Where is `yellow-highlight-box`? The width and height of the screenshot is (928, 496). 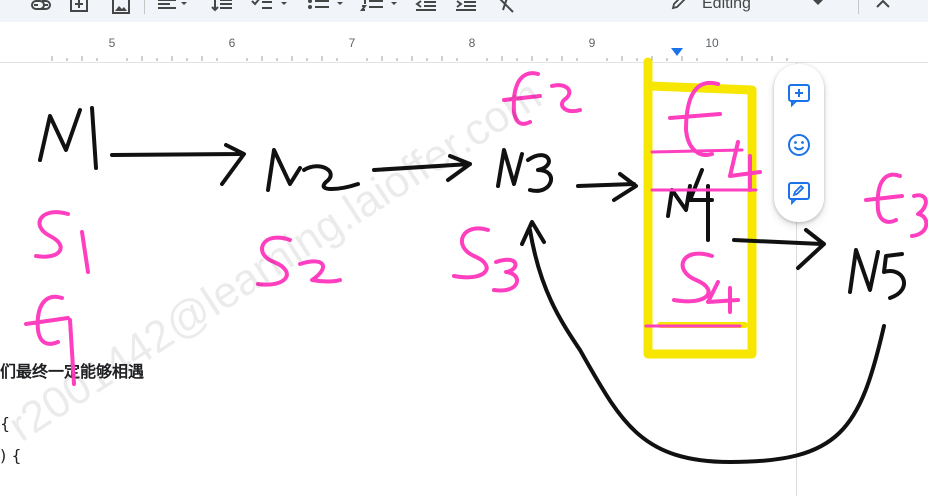
yellow-highlight-box is located at coordinates (700, 208).